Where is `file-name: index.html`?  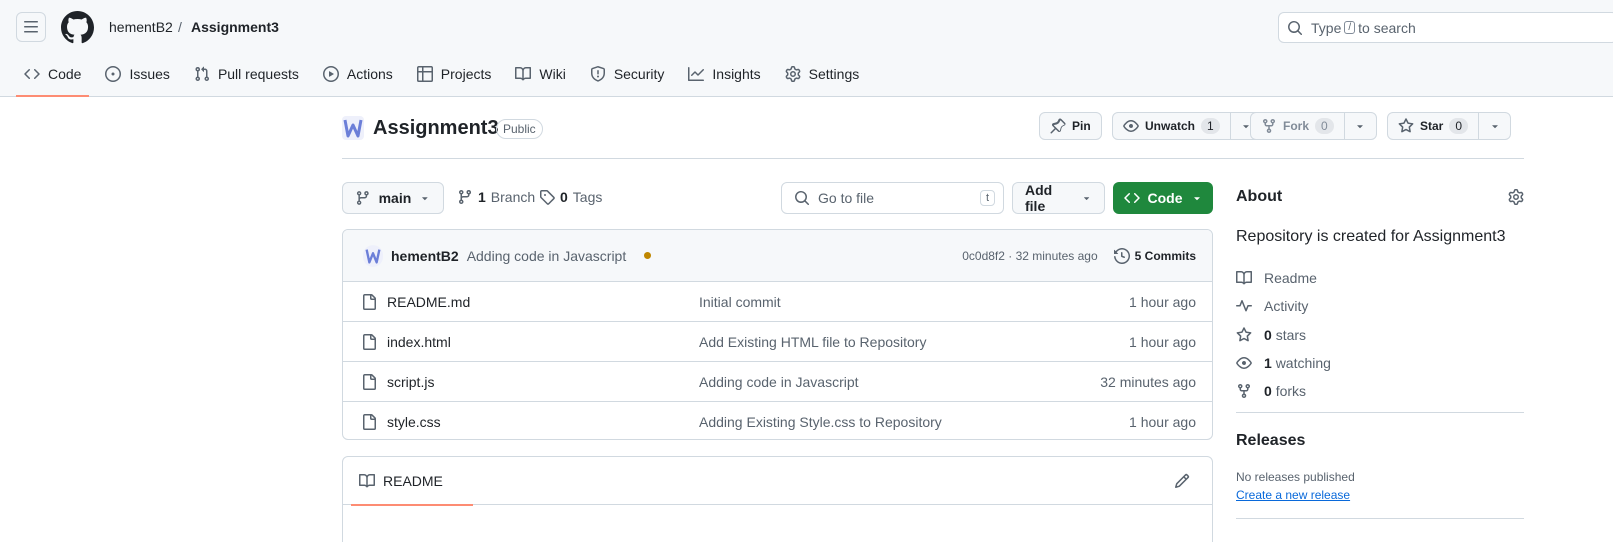
file-name: index.html is located at coordinates (543, 342).